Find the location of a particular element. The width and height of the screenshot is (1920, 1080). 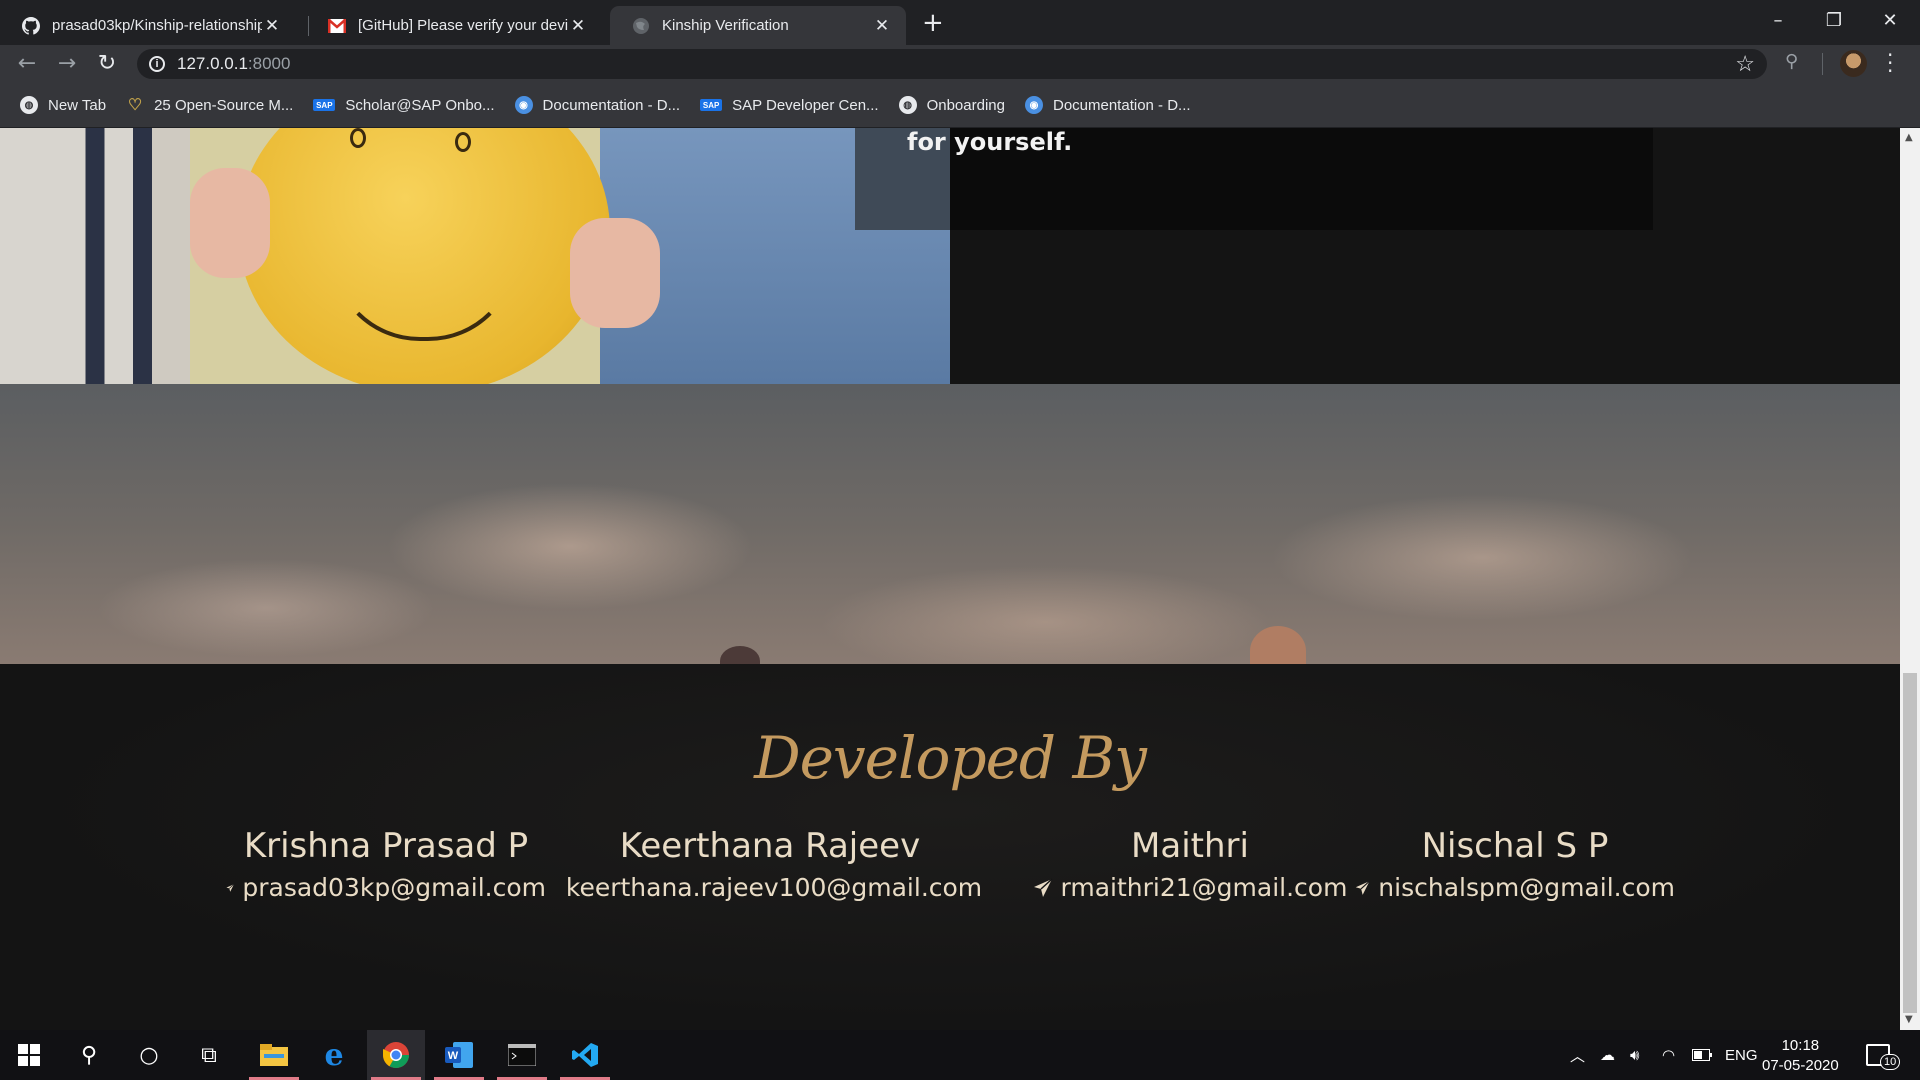

word-icon: W is located at coordinates (459, 1055).